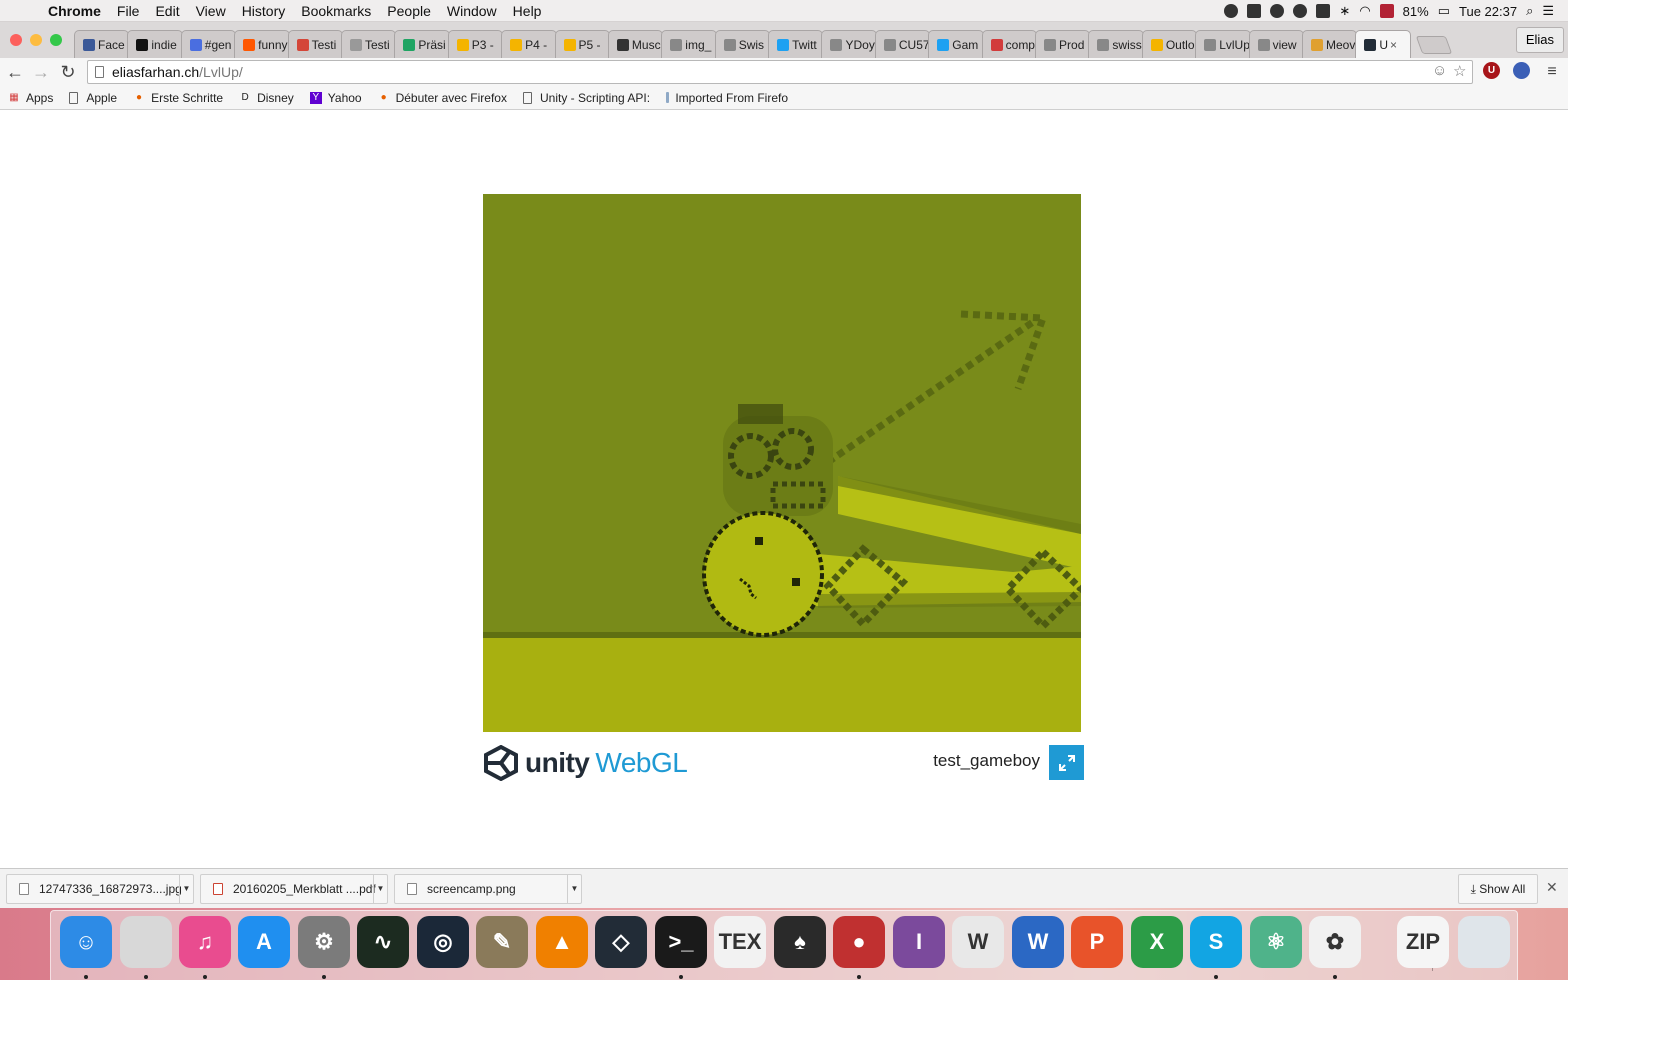 The image size is (1680, 1050). What do you see at coordinates (527, 11) in the screenshot?
I see `menu-help: Help` at bounding box center [527, 11].